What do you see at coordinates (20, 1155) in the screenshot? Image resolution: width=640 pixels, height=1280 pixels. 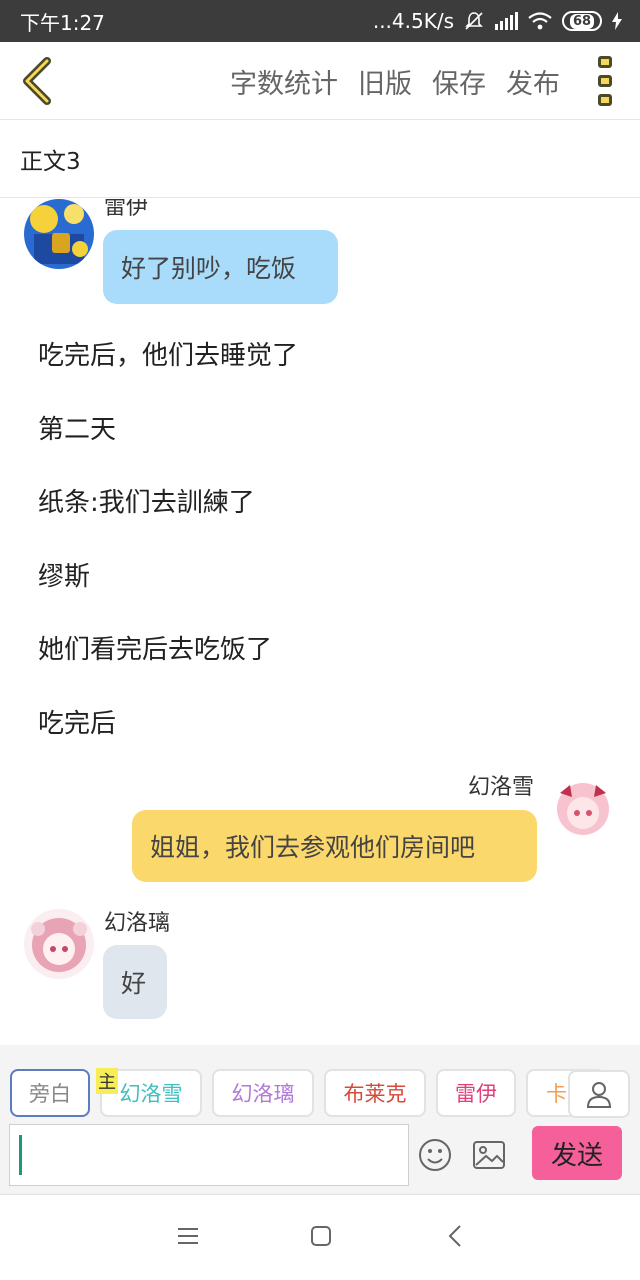 I see `text-caret` at bounding box center [20, 1155].